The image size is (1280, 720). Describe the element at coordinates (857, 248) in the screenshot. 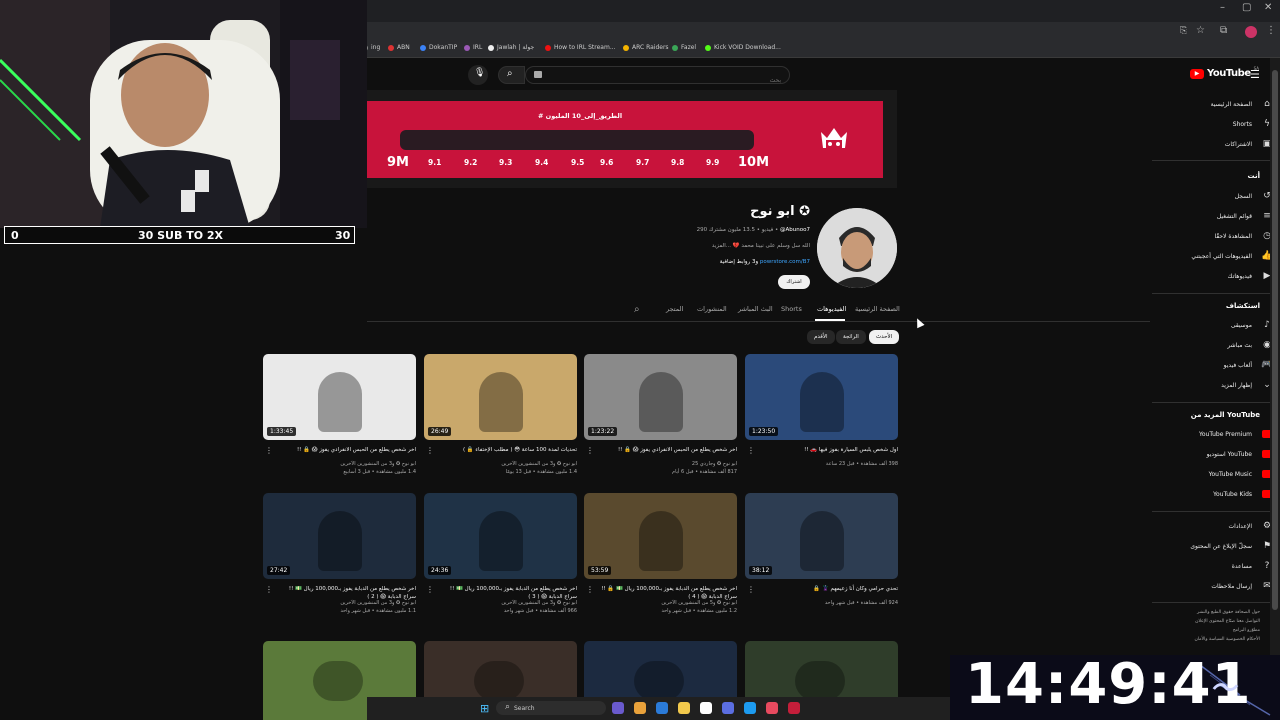

I see `channel-avatar` at that location.